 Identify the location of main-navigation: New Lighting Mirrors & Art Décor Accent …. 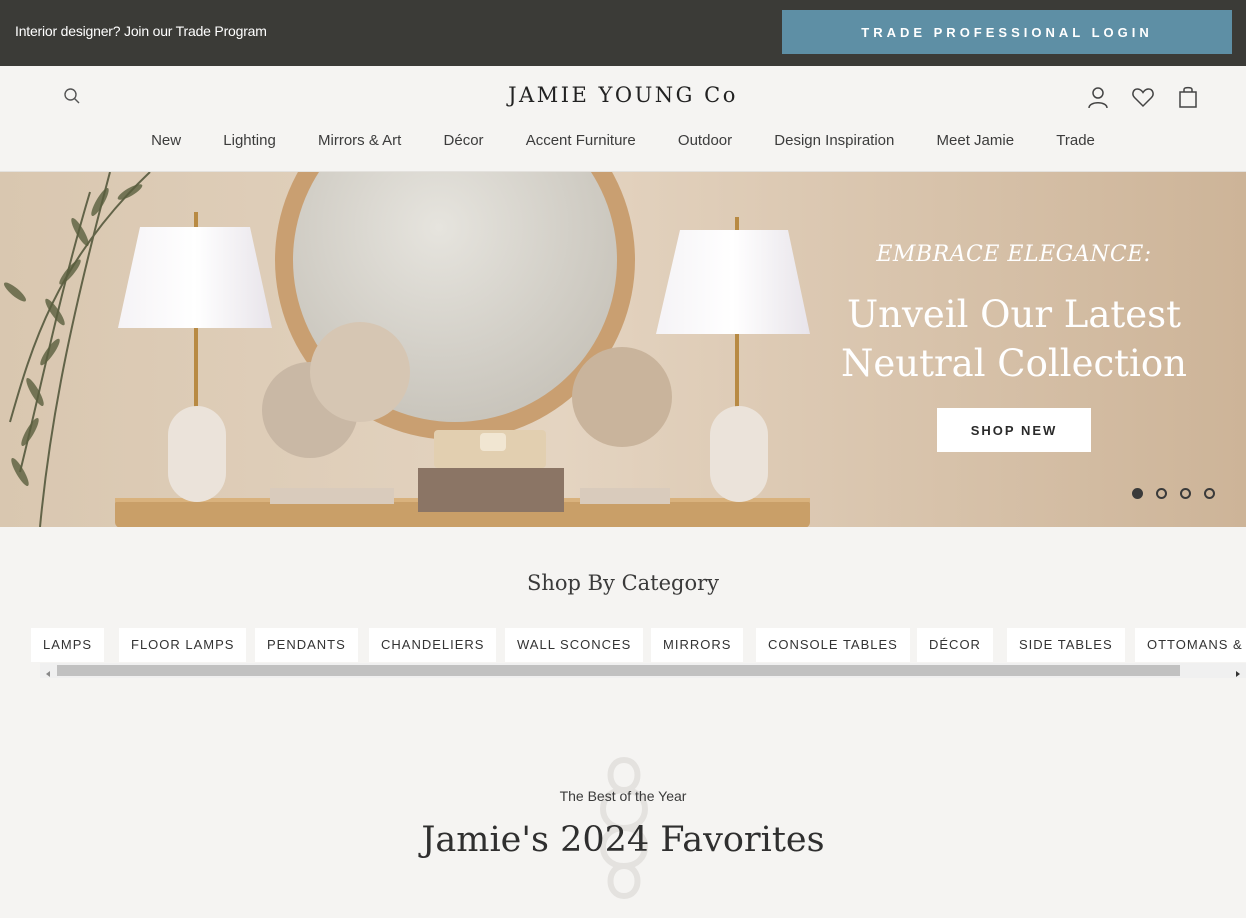
(623, 140).